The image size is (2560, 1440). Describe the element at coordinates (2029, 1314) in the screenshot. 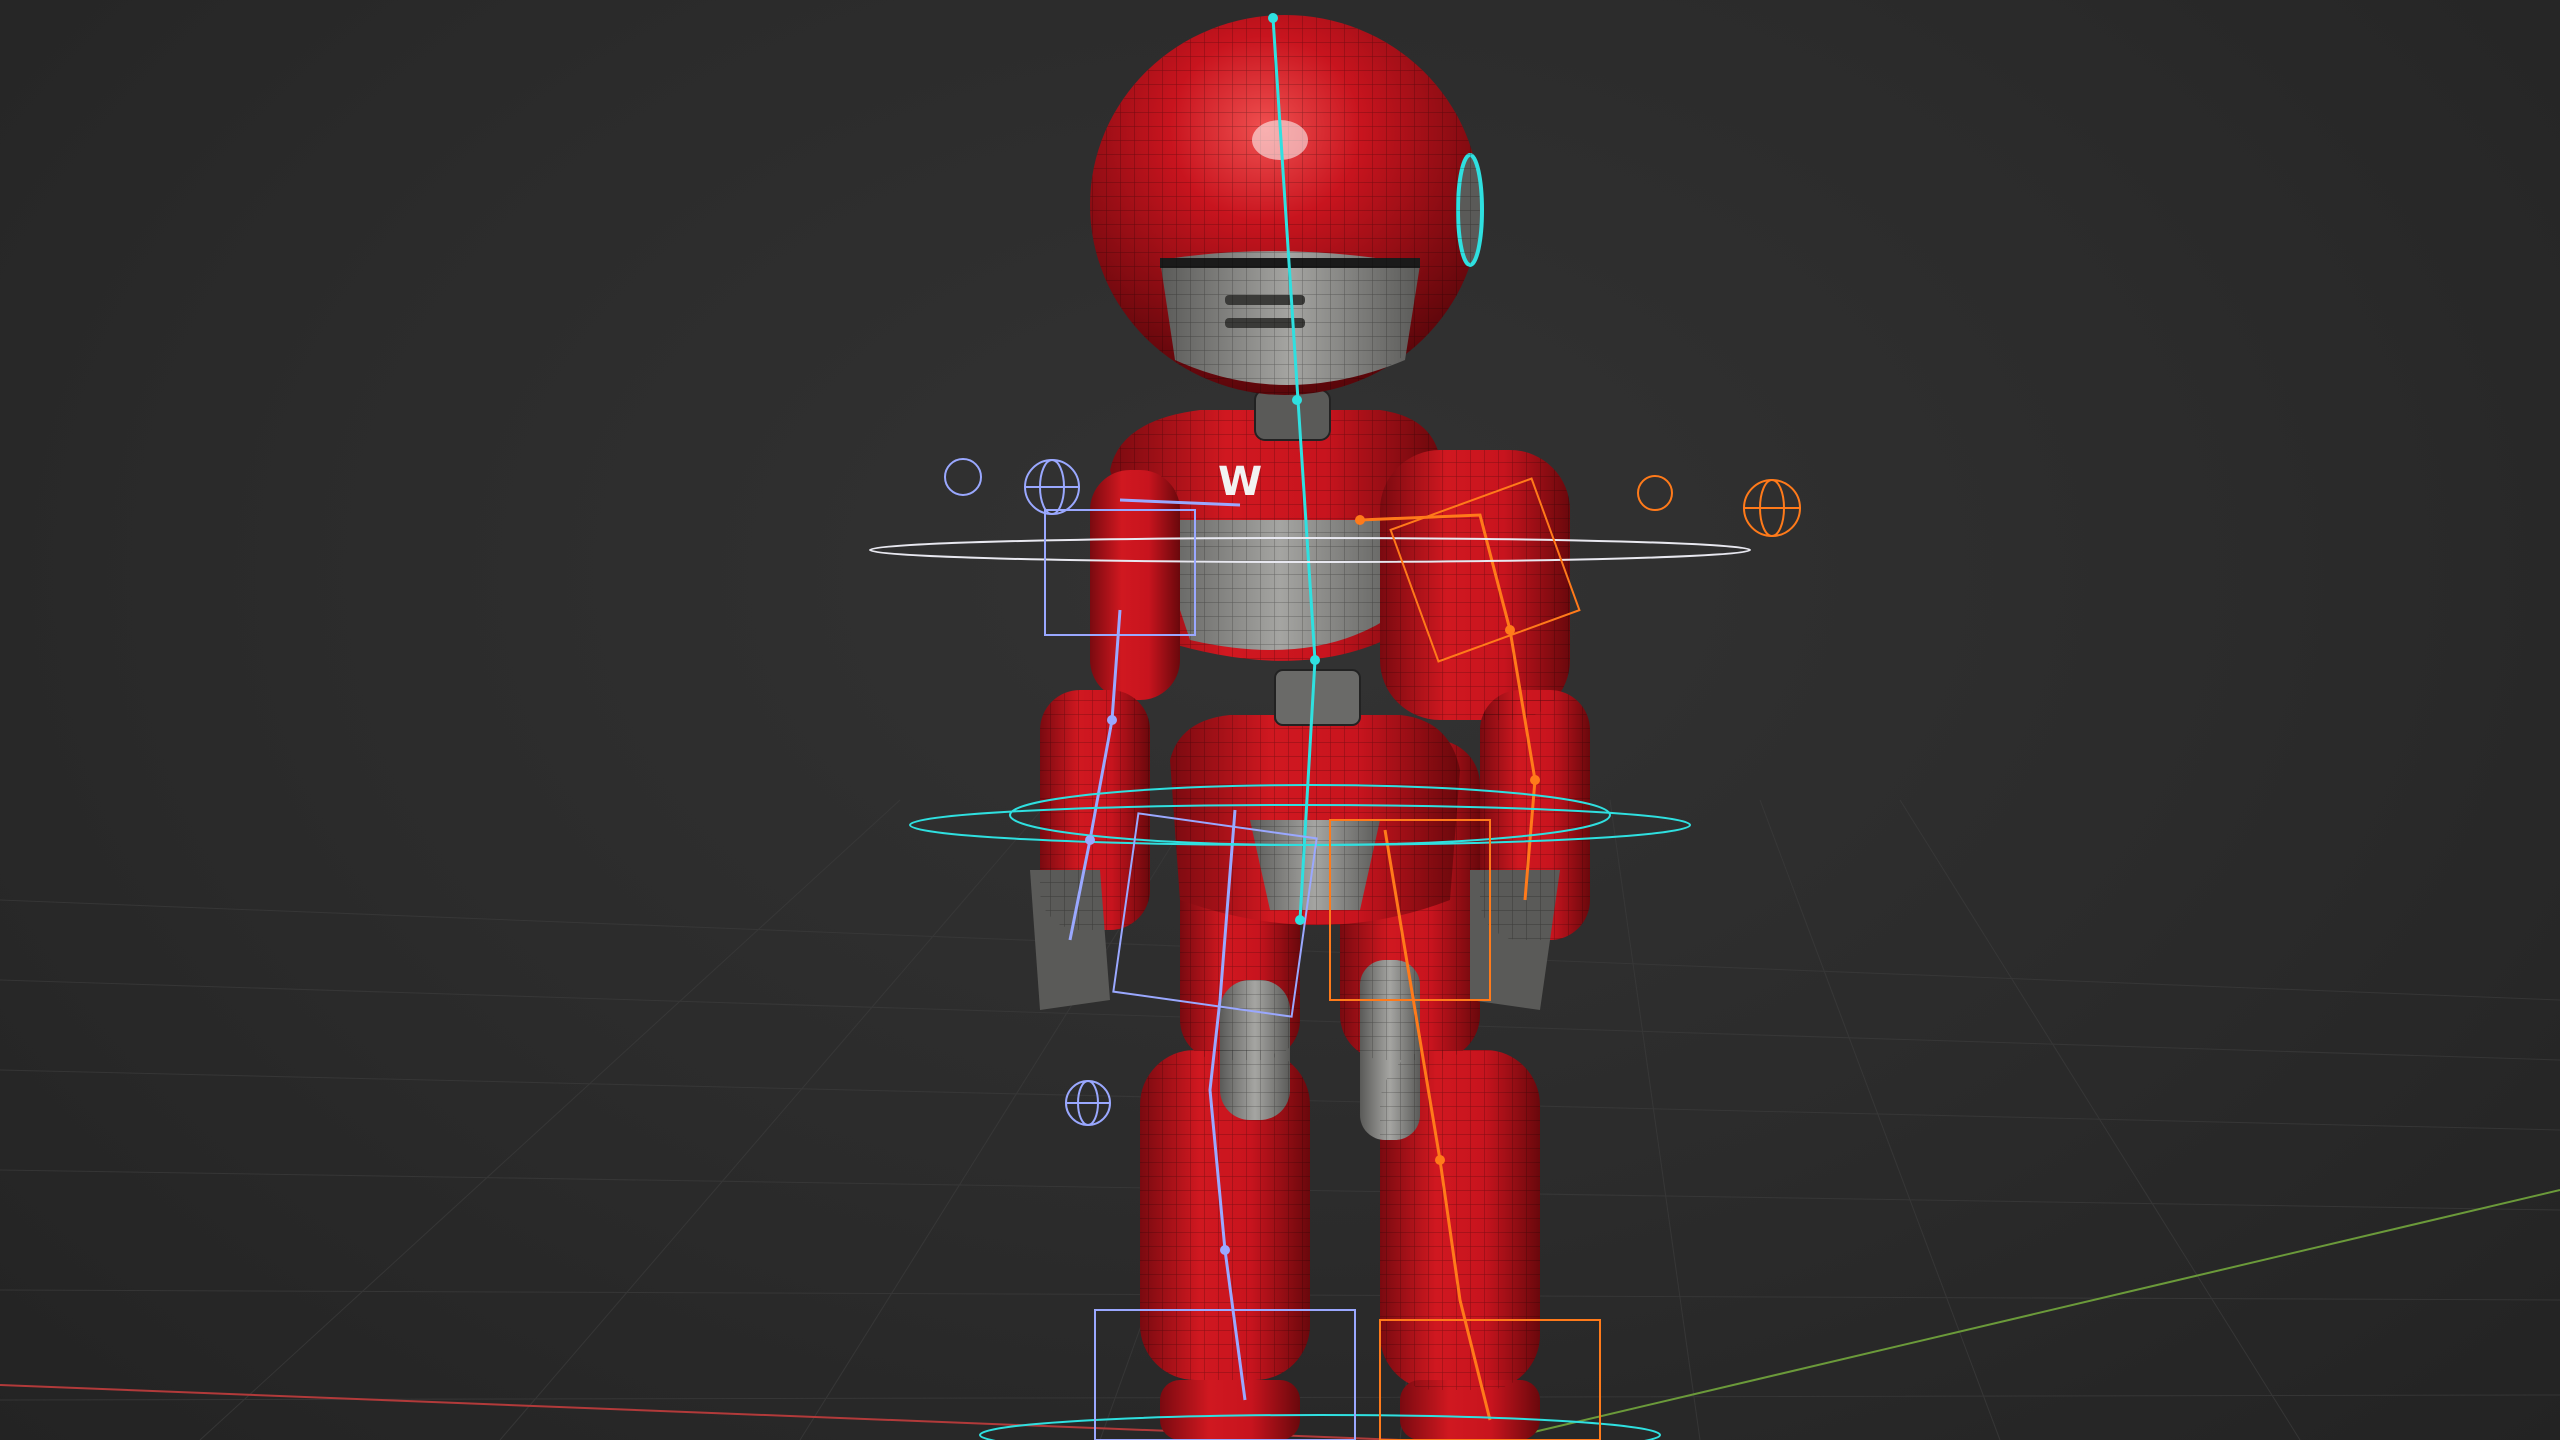

I see `y-axis-line` at that location.